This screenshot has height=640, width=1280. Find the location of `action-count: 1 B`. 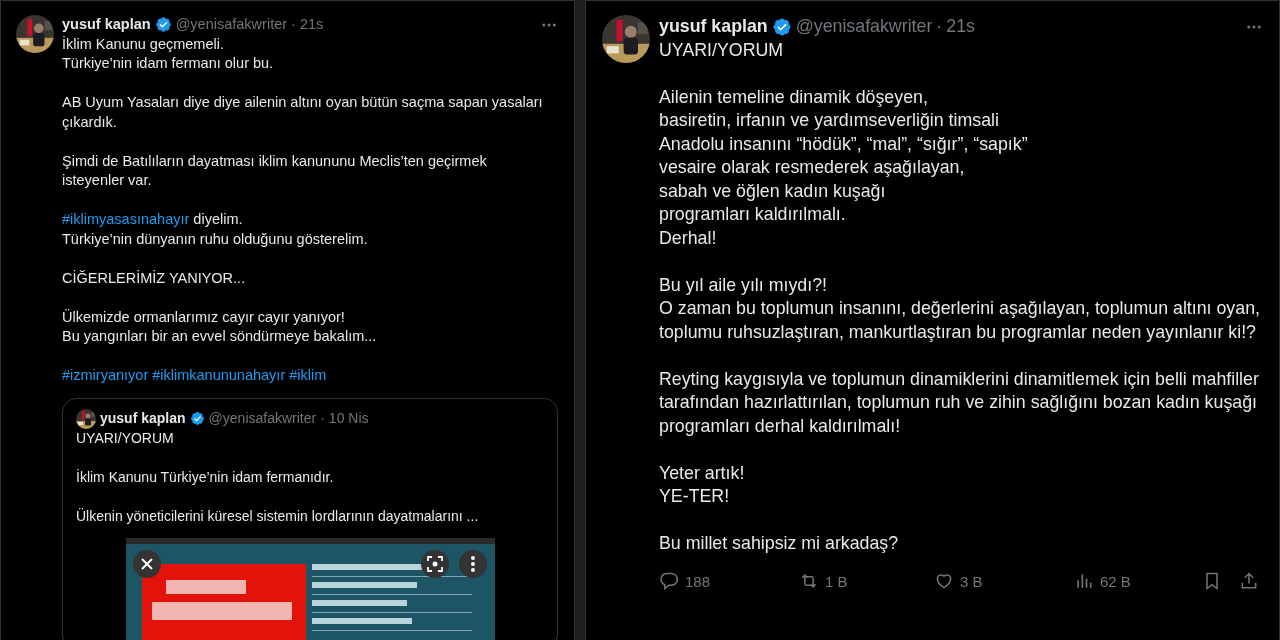

action-count: 1 B is located at coordinates (836, 581).